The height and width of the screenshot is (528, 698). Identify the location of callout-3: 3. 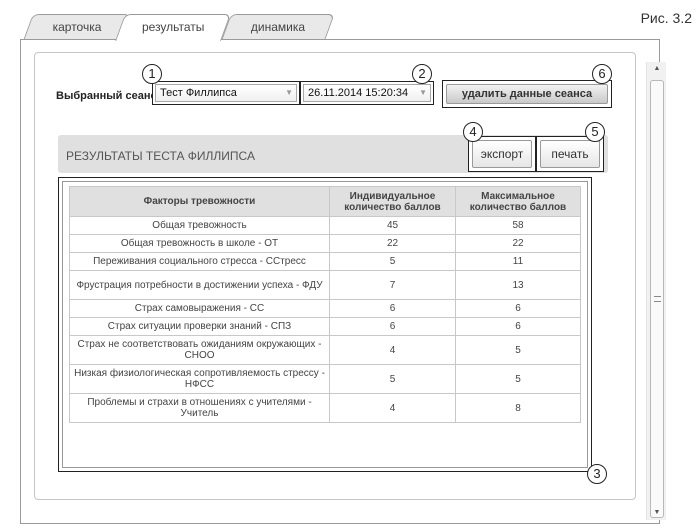
(597, 474).